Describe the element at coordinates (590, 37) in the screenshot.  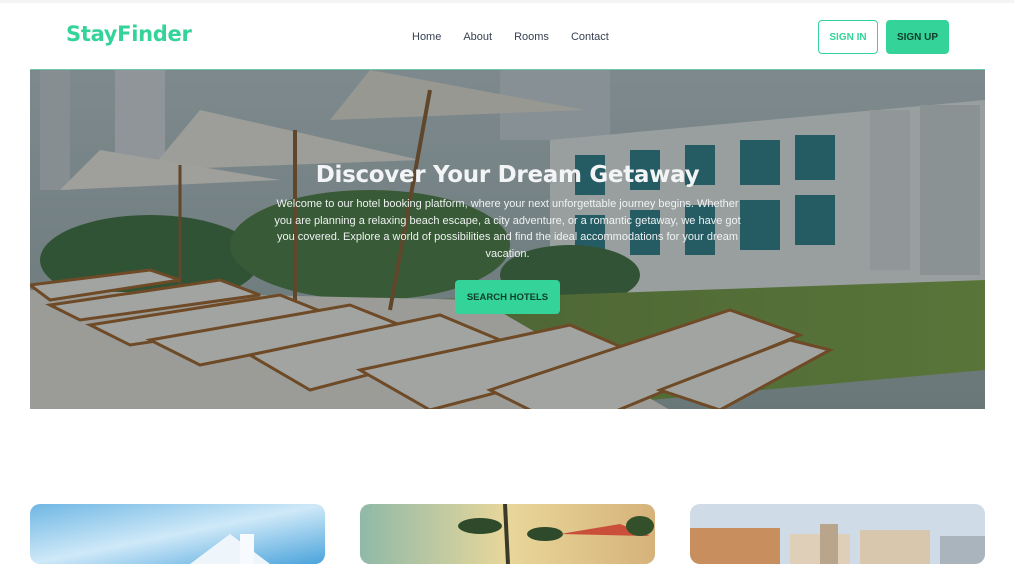
I see `nav-contact: Contact` at that location.